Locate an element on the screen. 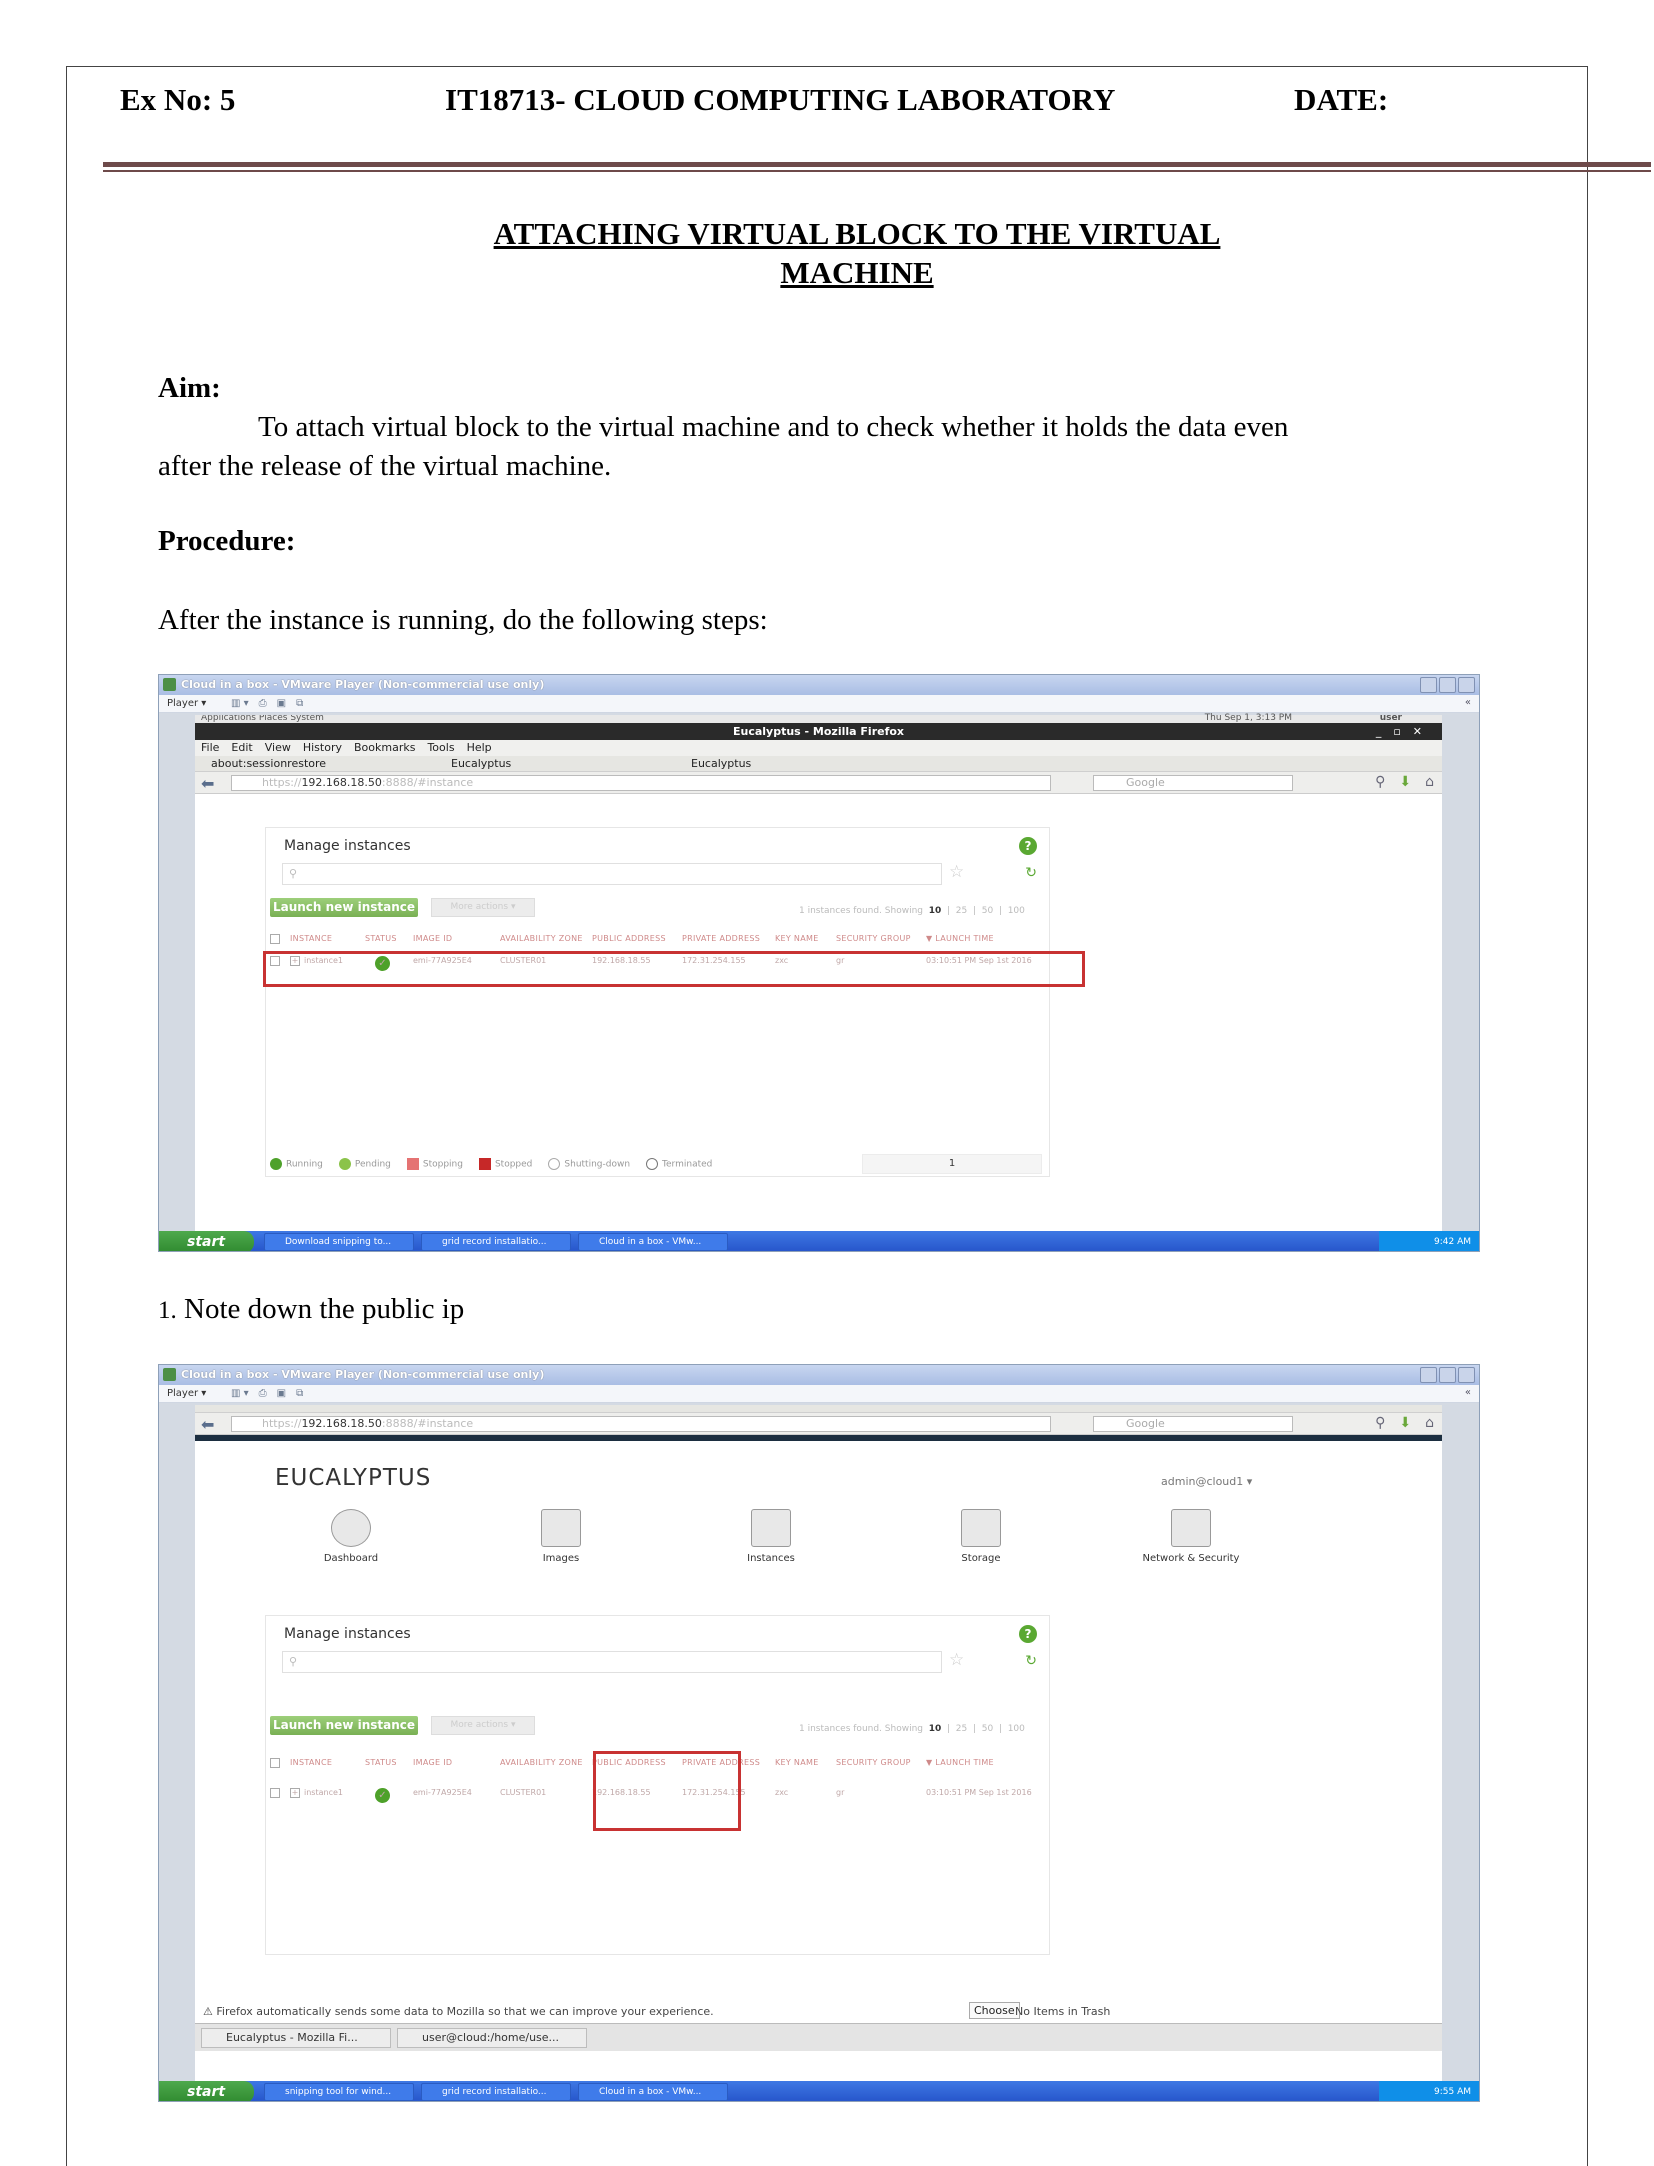 This screenshot has height=2166, width=1654. nav-network-security: Network & Security is located at coordinates (1191, 1536).